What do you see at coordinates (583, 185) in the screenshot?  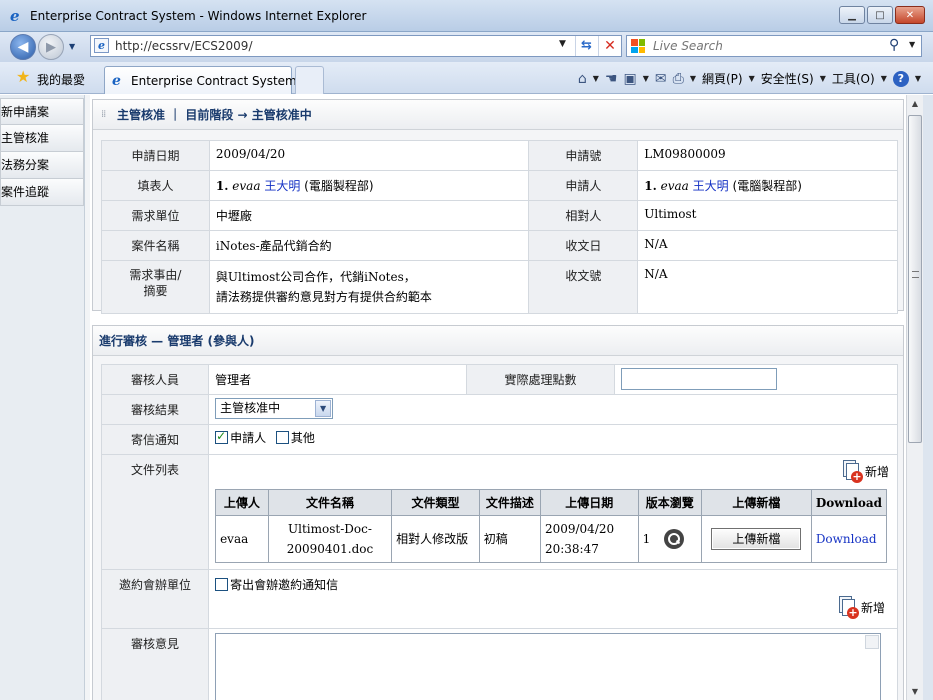 I see `applicant-label: 申請人` at bounding box center [583, 185].